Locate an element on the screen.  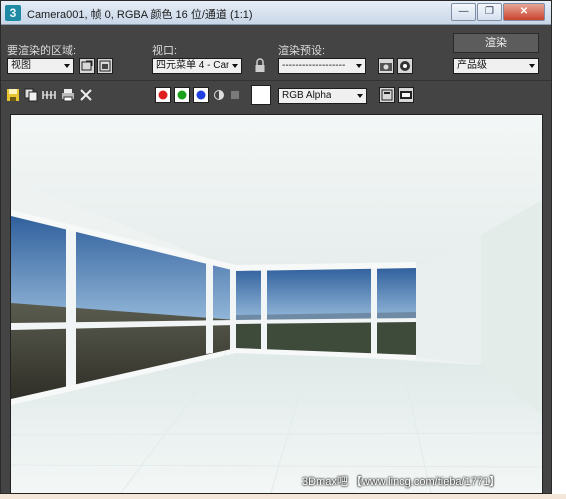
blue-channel-icon is located at coordinates (201, 95).